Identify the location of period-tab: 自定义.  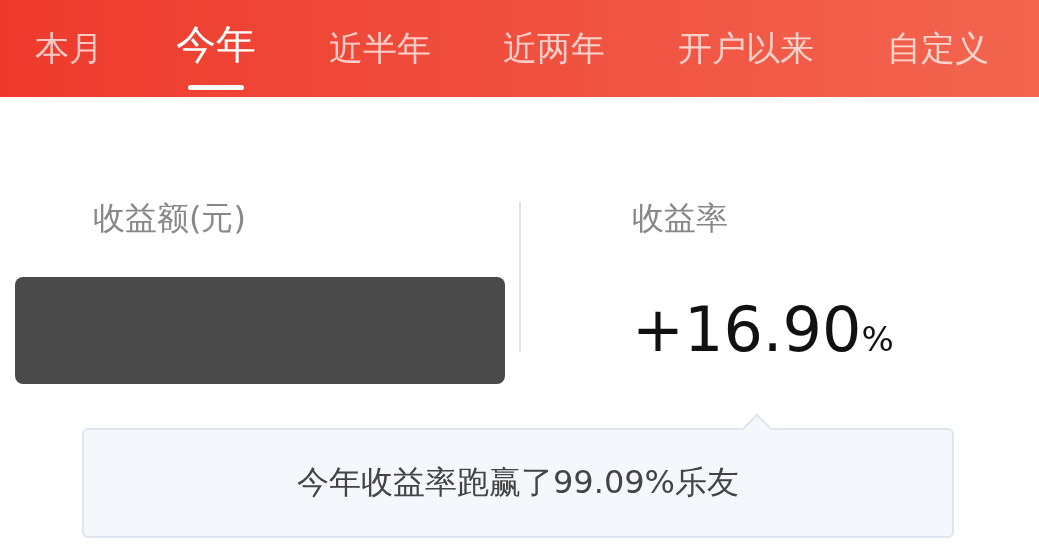
(938, 48).